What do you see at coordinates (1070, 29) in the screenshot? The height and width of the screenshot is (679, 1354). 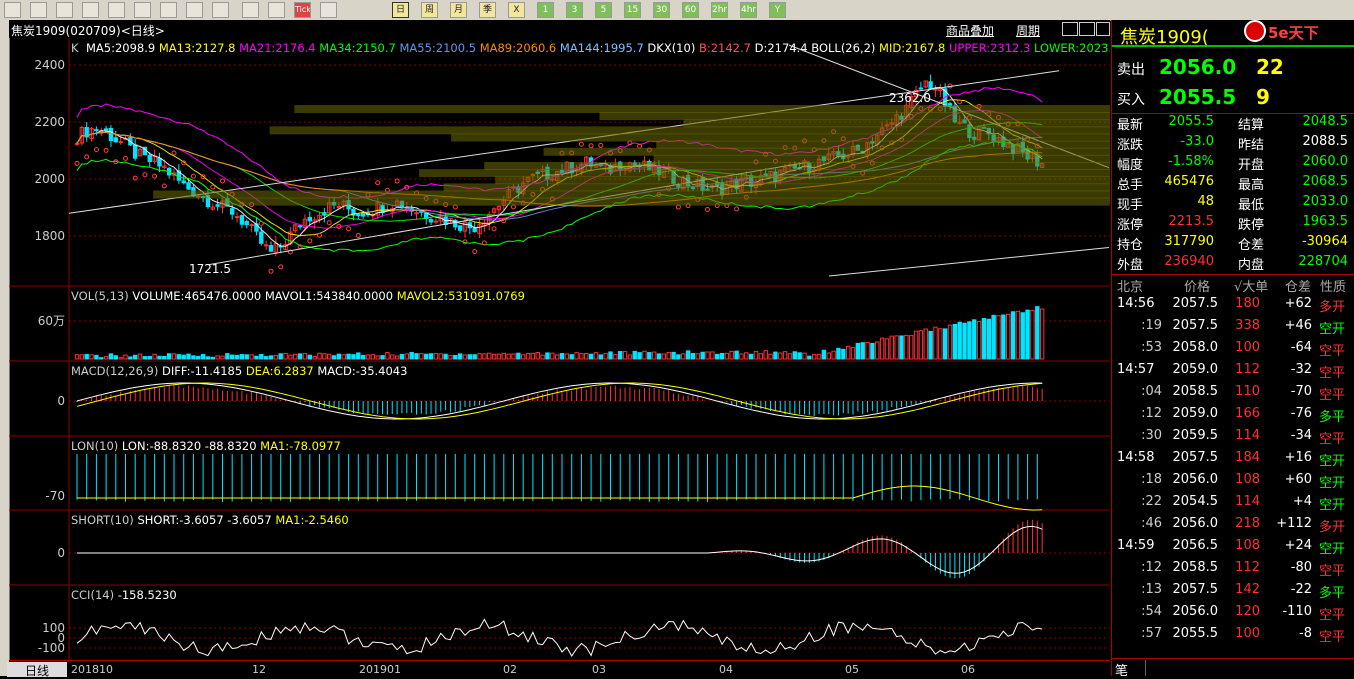 I see `prev-icon` at bounding box center [1070, 29].